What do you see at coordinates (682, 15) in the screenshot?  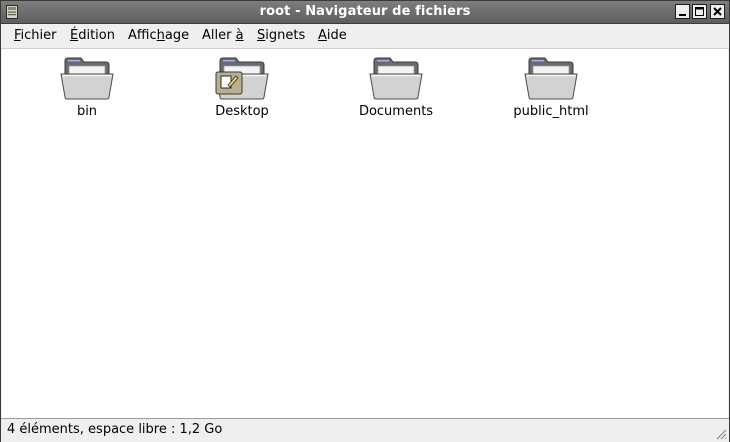 I see `minimize-icon` at bounding box center [682, 15].